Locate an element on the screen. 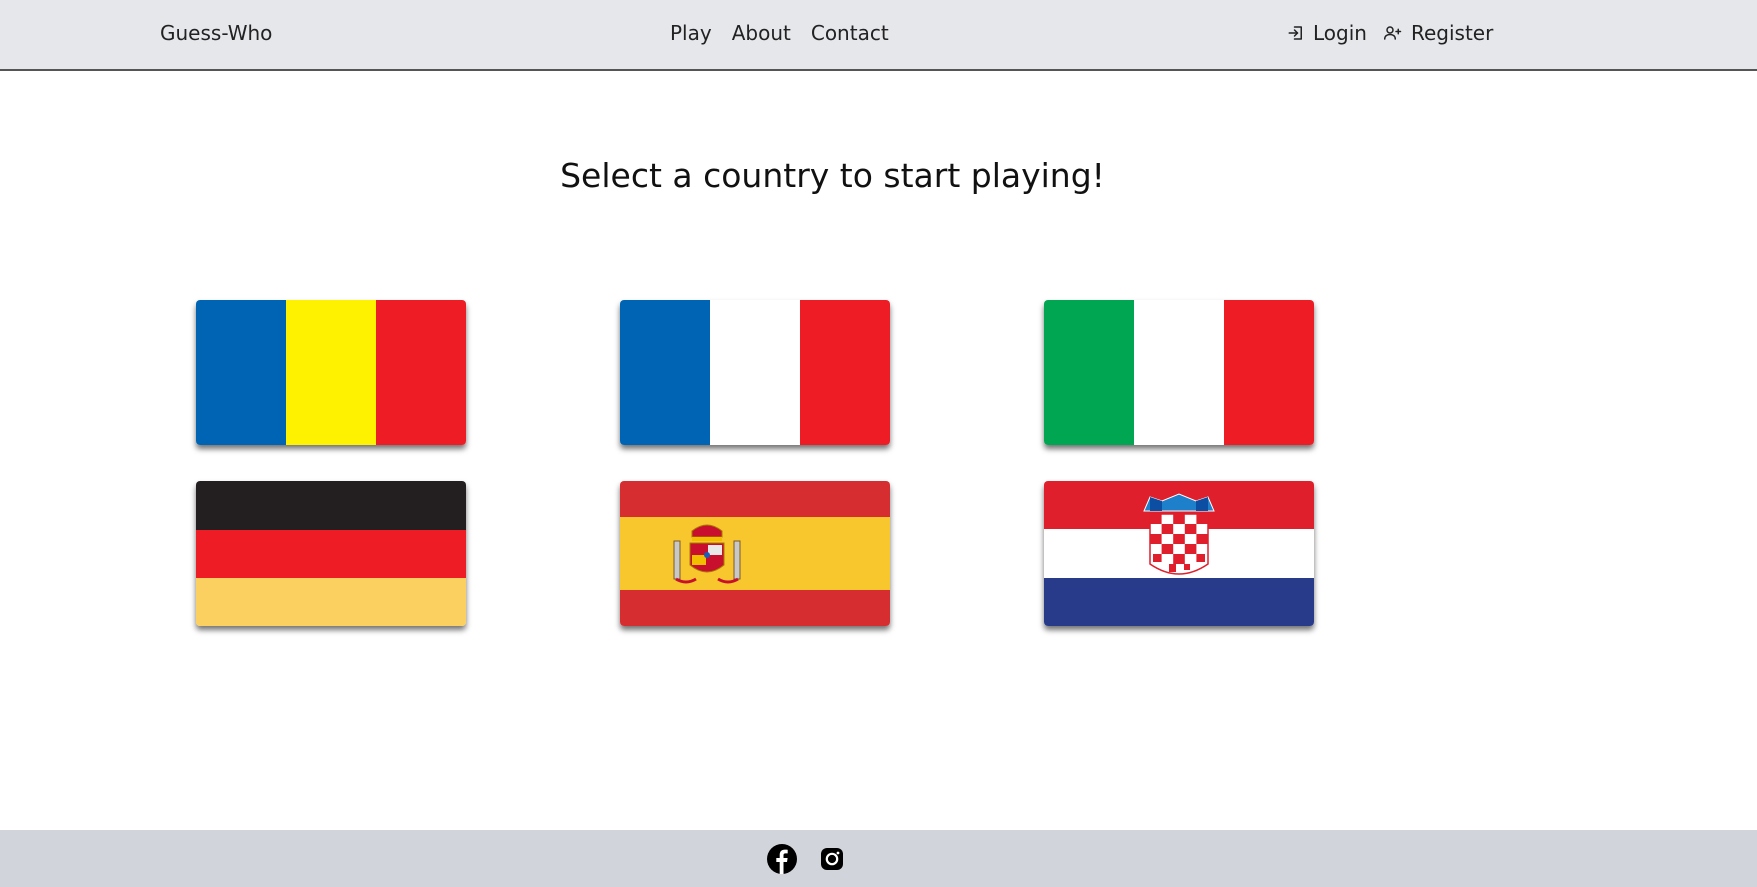 This screenshot has width=1757, height=887. flag-romania is located at coordinates (331, 372).